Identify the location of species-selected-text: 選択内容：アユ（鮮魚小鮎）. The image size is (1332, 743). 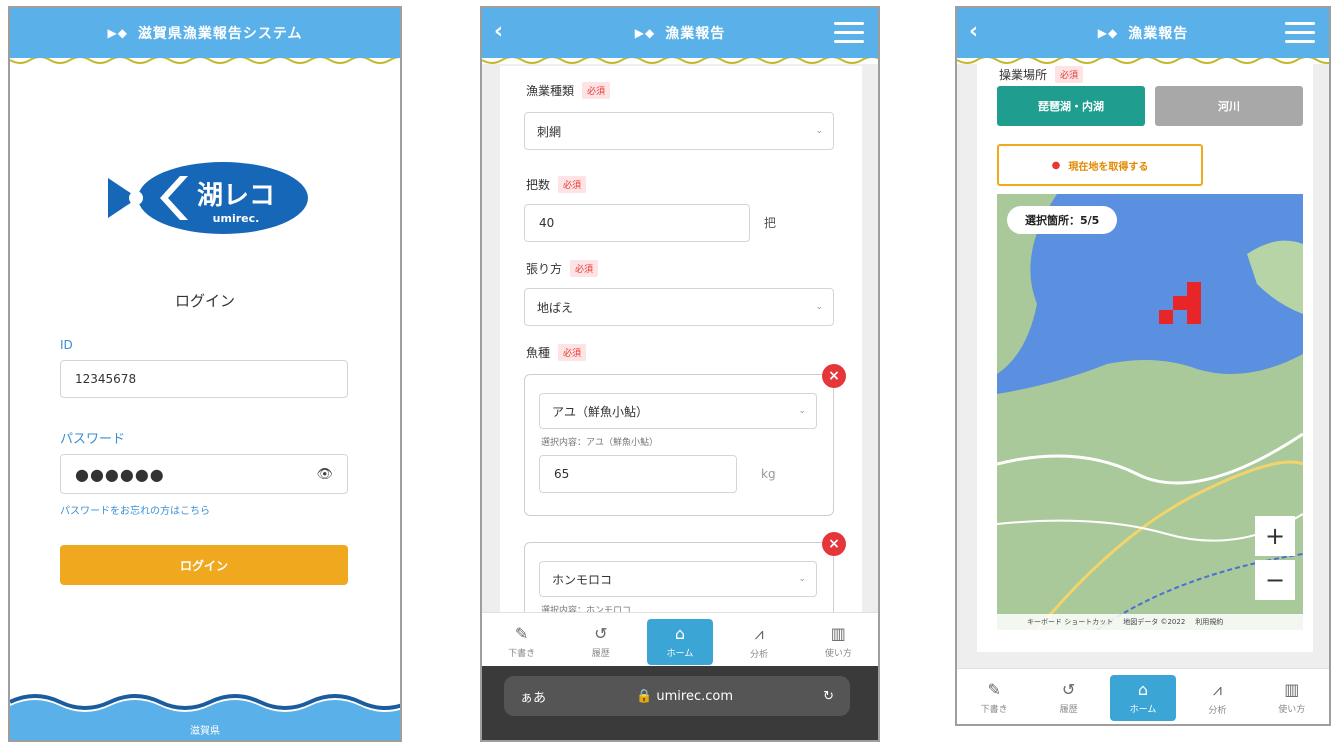
(600, 443).